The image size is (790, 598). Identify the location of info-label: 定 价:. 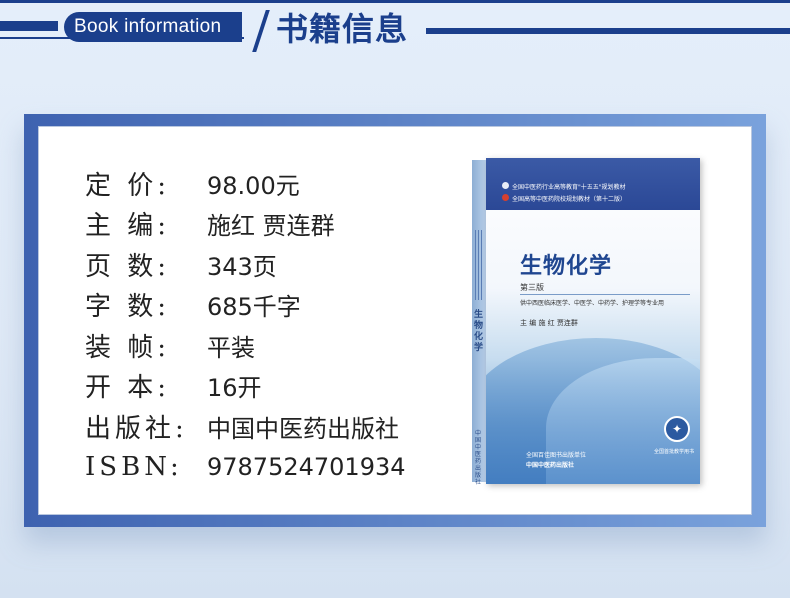
(128, 185).